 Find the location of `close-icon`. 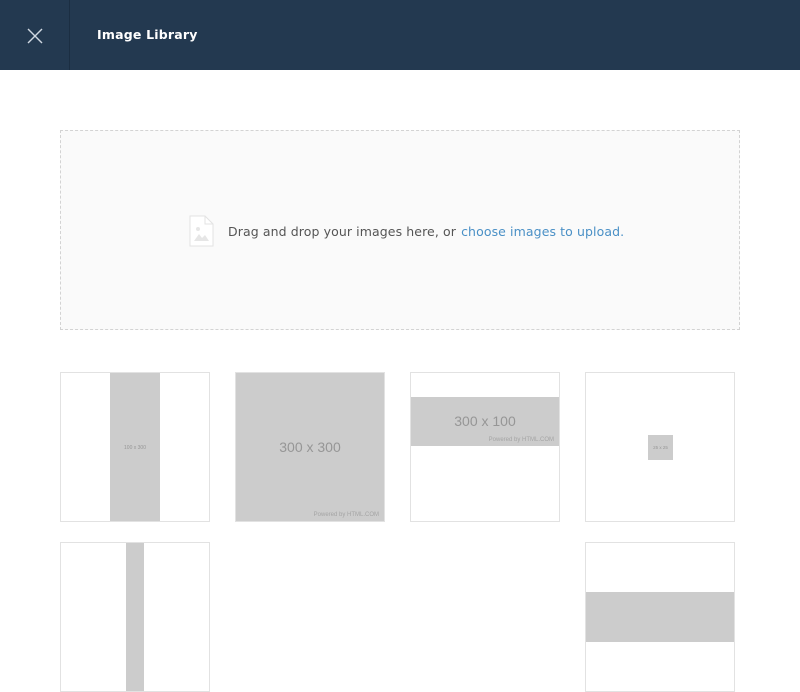

close-icon is located at coordinates (35, 36).